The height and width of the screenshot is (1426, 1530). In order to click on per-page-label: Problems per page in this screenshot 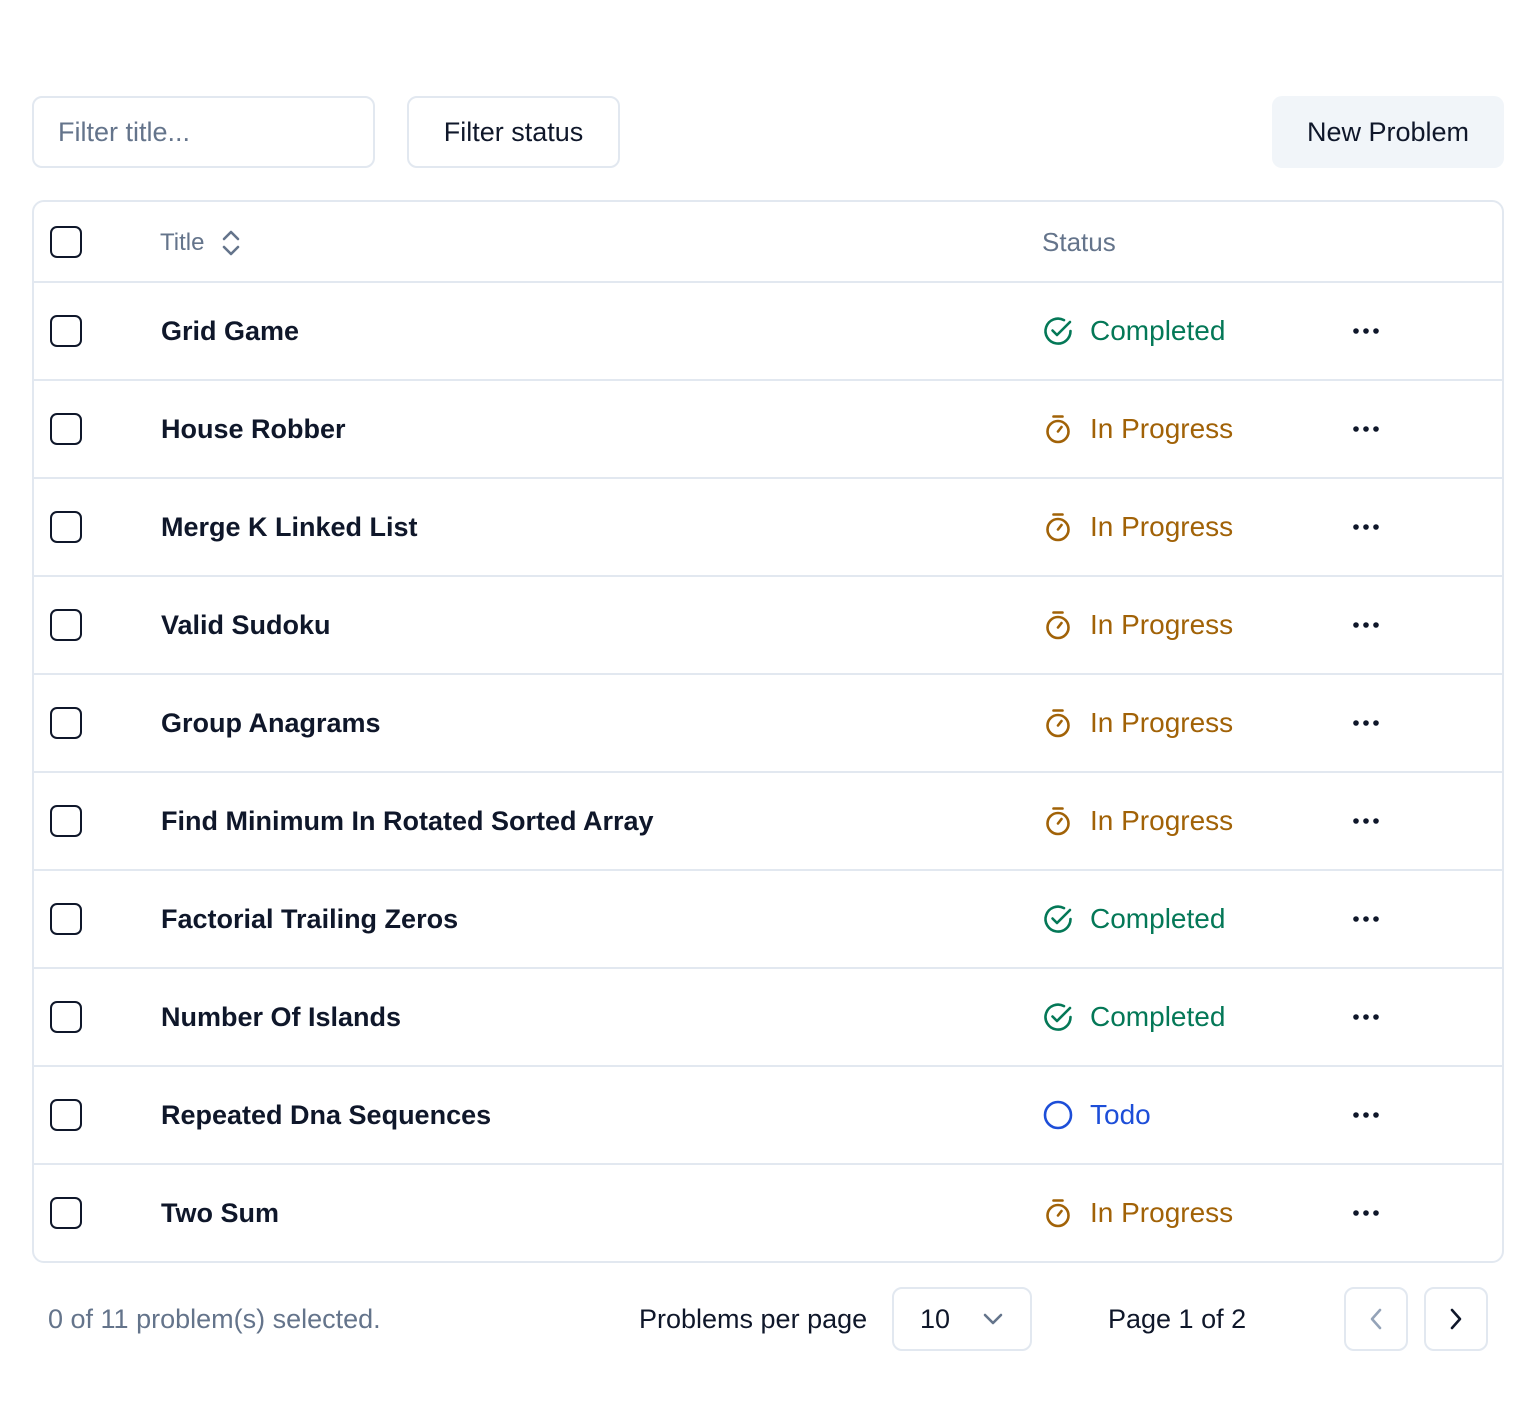, I will do `click(753, 1318)`.